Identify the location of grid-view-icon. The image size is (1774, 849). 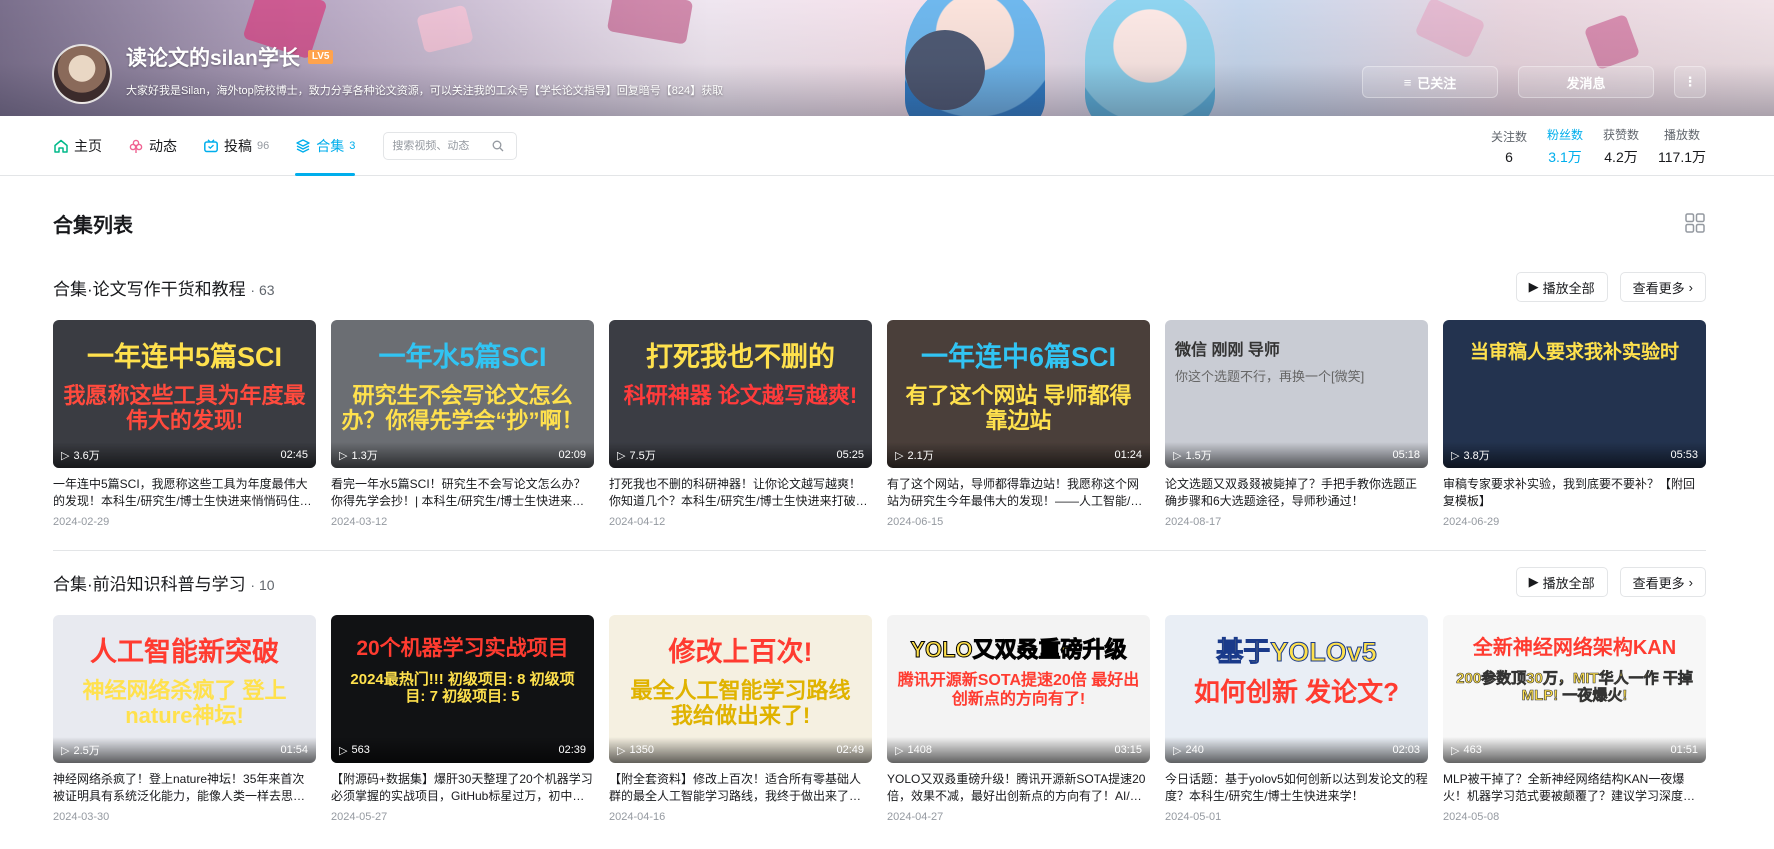
(1695, 223).